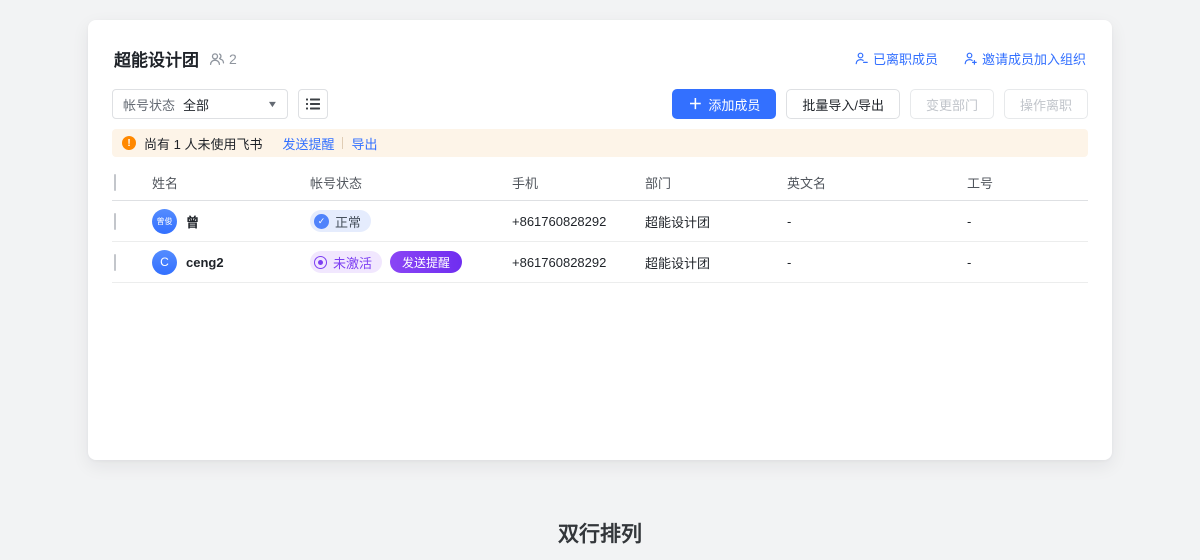  What do you see at coordinates (600, 183) in the screenshot?
I see `table-header-row: 姓名 帐号状态 手机 部门 英文名 工号` at bounding box center [600, 183].